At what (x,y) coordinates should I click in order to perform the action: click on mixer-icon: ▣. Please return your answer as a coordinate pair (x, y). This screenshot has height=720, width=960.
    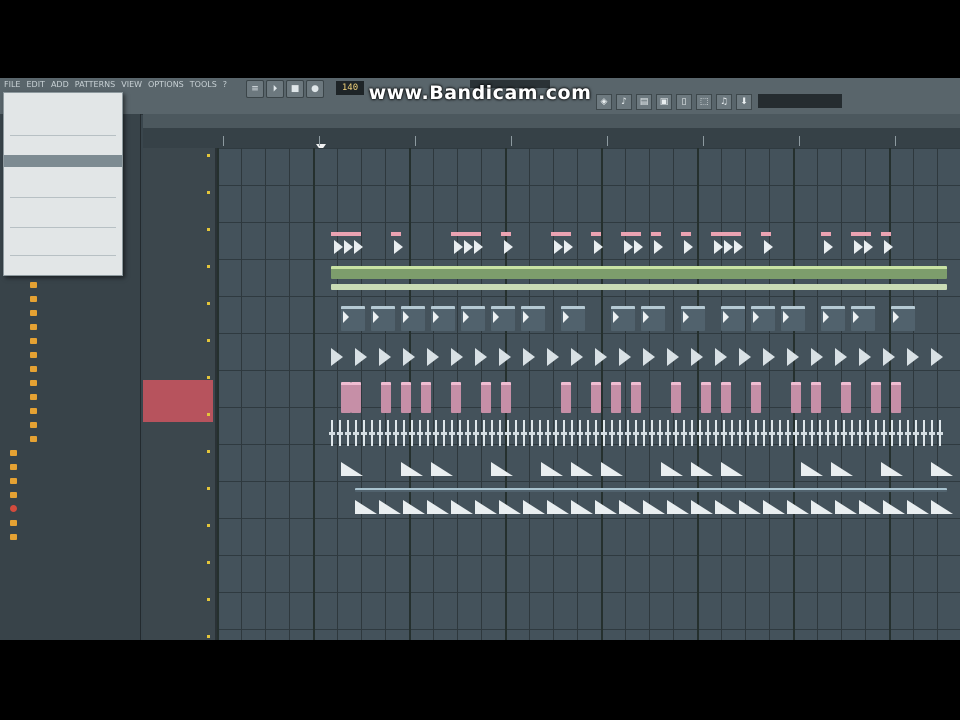
    Looking at the image, I should click on (664, 102).